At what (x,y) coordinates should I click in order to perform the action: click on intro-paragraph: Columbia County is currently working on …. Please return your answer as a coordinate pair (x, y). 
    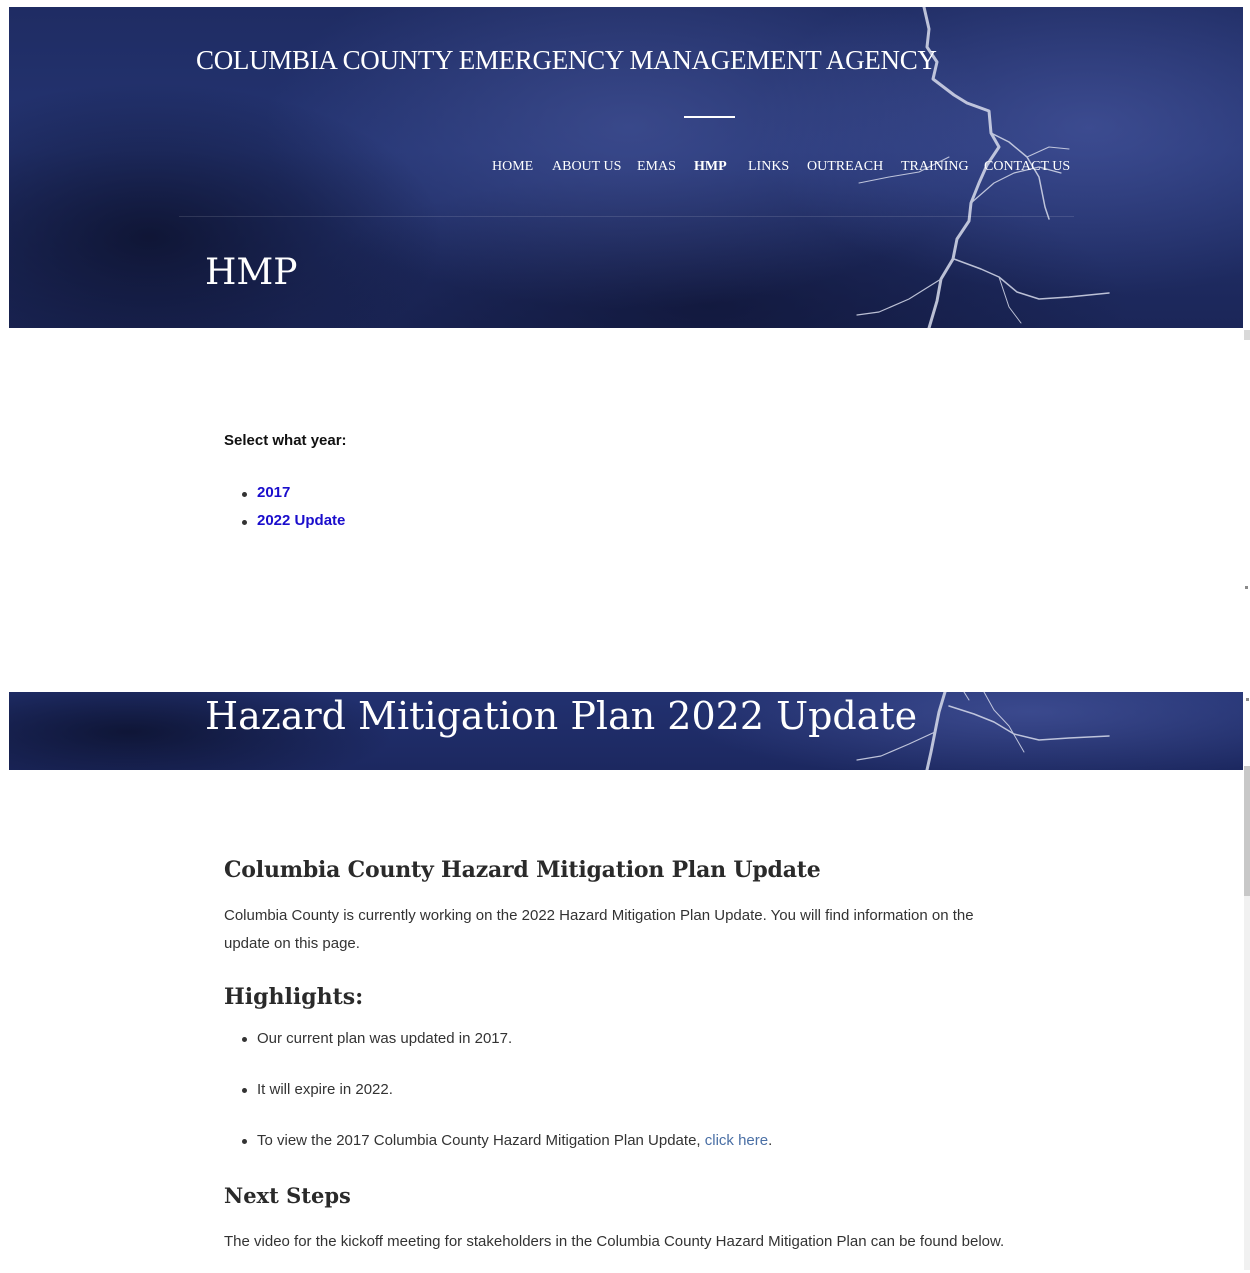
    Looking at the image, I should click on (599, 929).